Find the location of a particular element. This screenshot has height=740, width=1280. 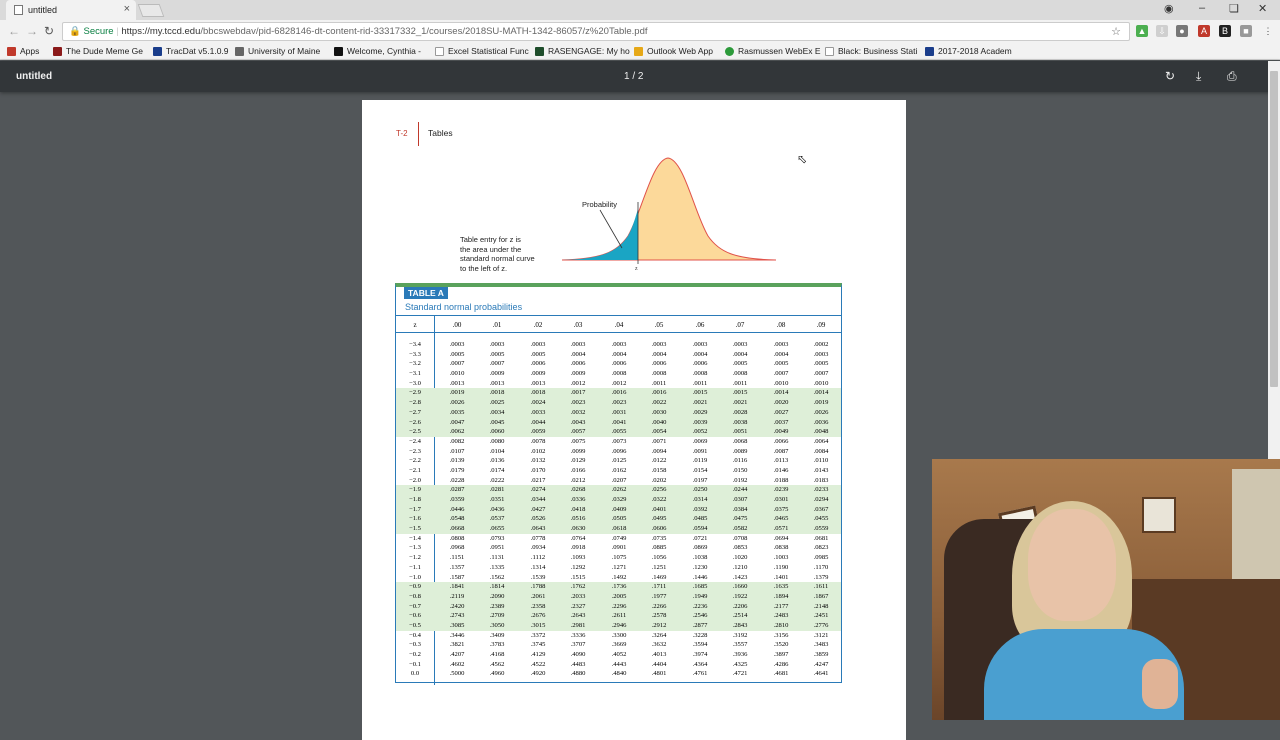

close-tab-icon: × is located at coordinates (127, 9).